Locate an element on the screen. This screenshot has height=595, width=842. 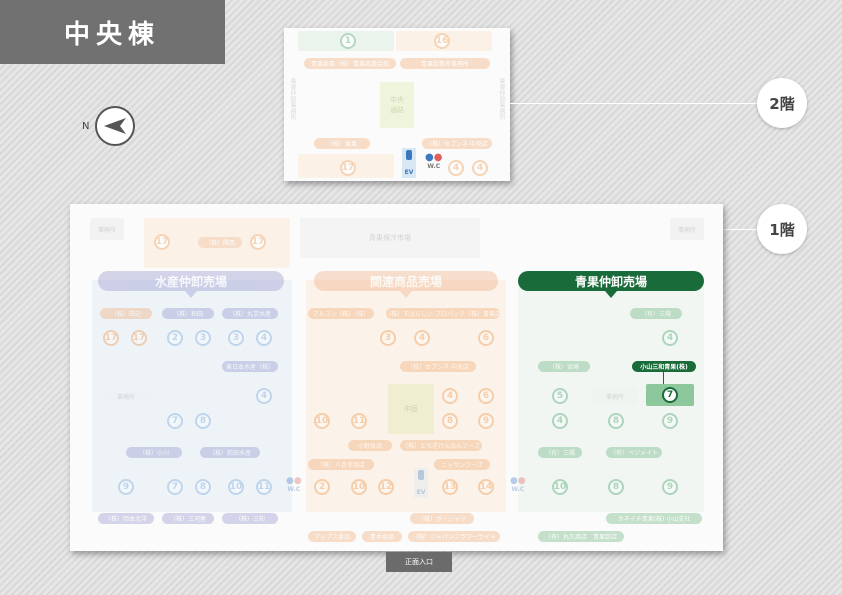
veg-pill-kaneichi: カネイチ青果(株) 小山支社 is located at coordinates (654, 518).